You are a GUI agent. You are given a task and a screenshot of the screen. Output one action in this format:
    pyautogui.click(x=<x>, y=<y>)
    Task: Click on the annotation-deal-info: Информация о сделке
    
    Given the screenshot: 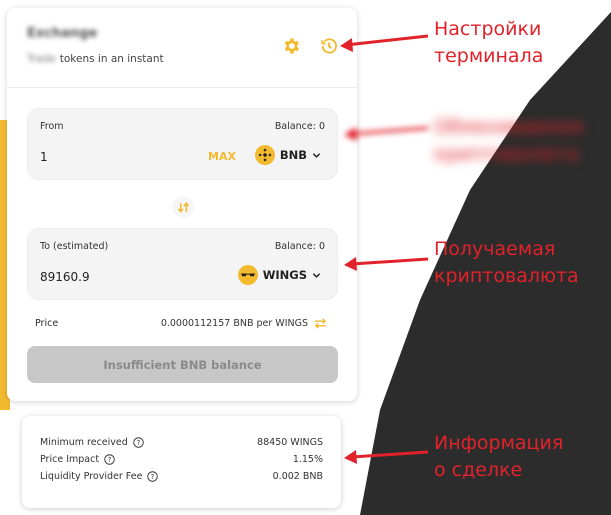 What is the action you would take?
    pyautogui.click(x=498, y=457)
    